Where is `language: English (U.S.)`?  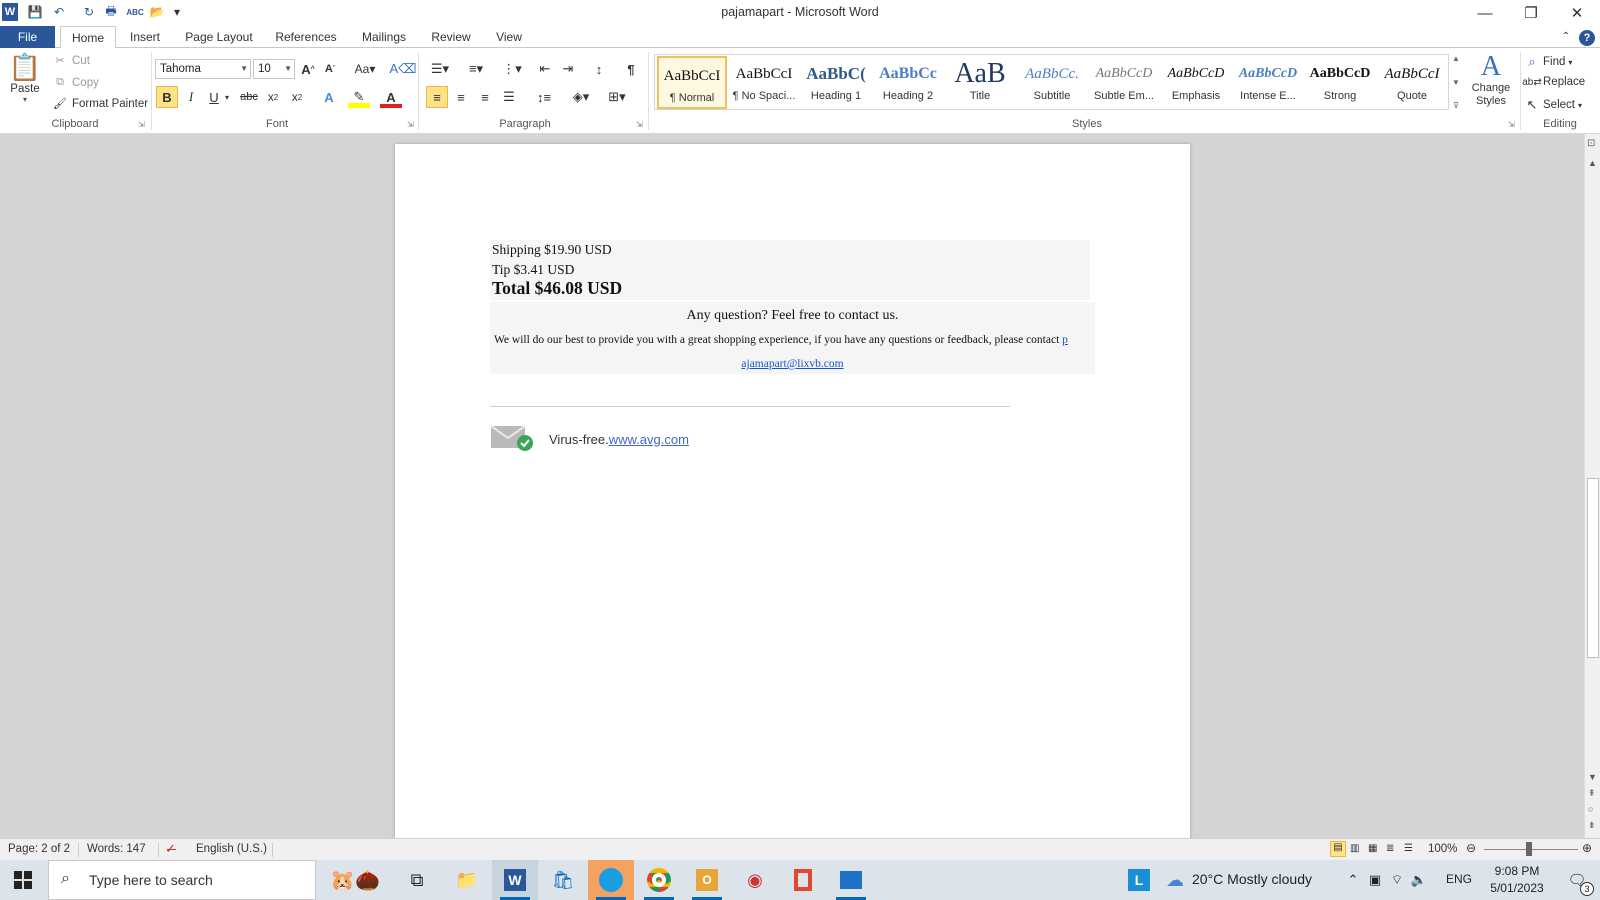
language: English (U.S.) is located at coordinates (231, 849).